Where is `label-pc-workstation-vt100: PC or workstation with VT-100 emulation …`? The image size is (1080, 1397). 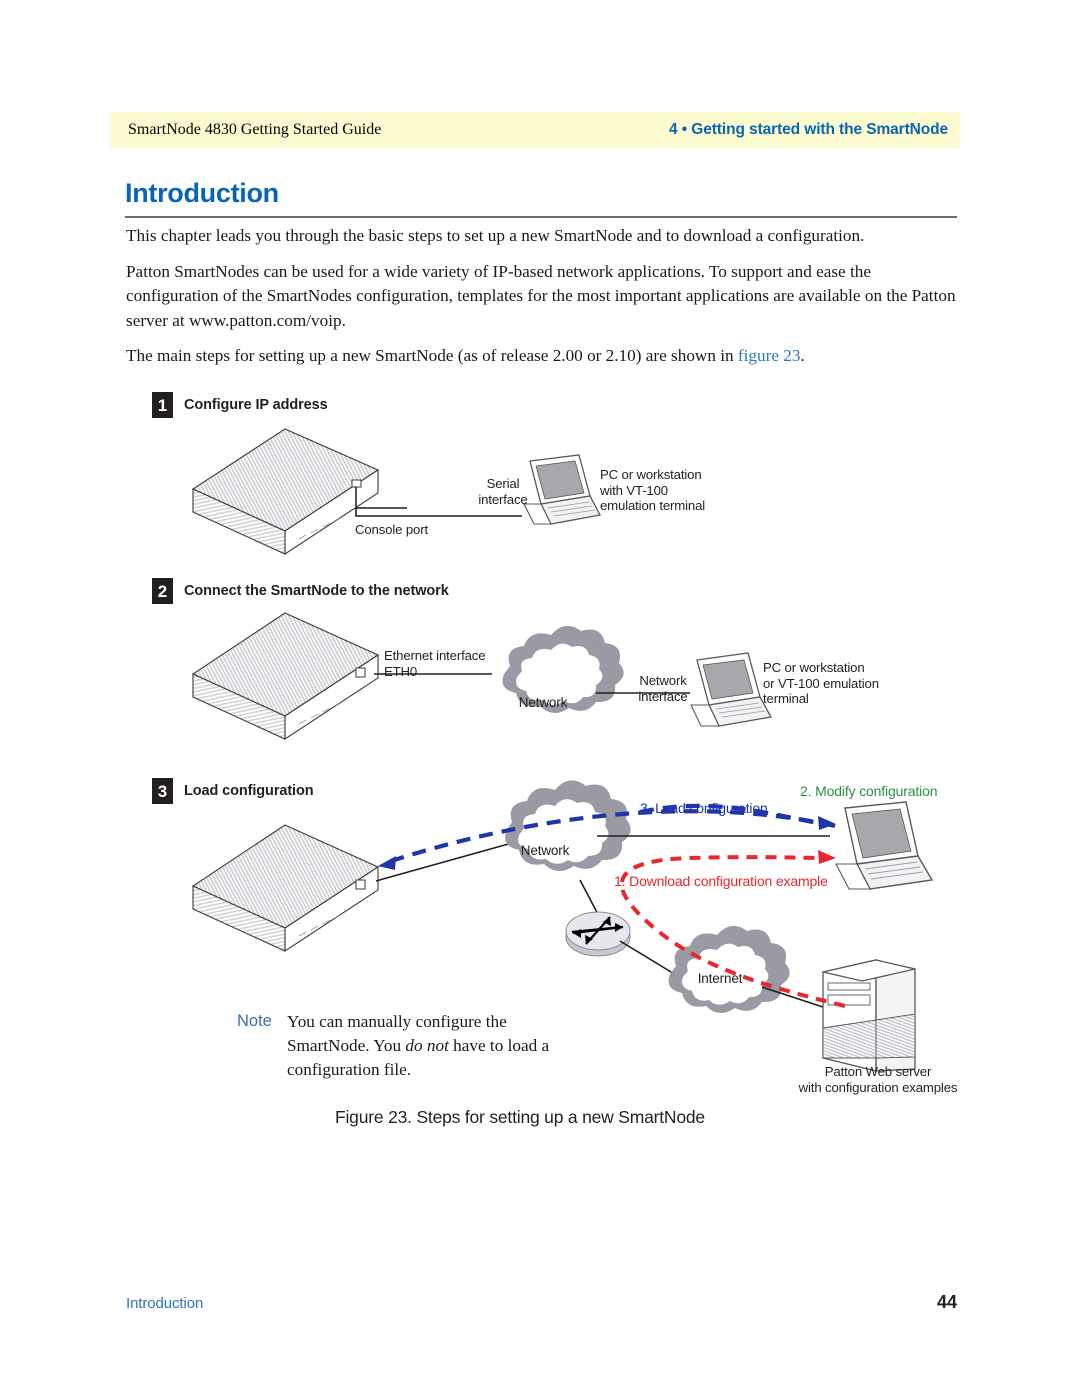
label-pc-workstation-vt100: PC or workstation with VT-100 emulation … is located at coordinates (653, 490).